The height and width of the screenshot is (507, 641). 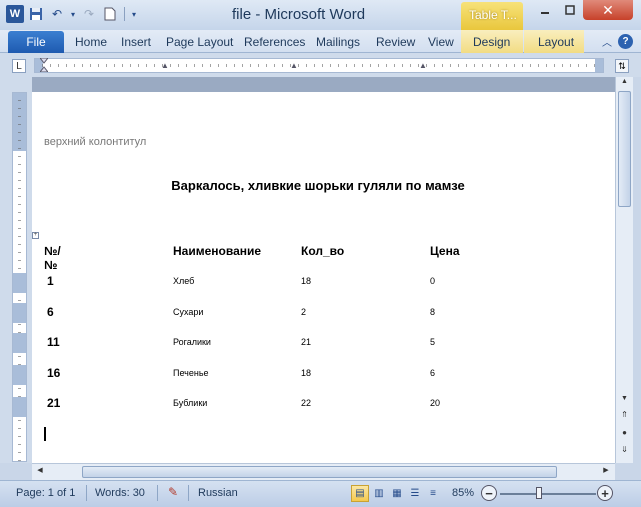 I want to click on previous-page-icon: ⇑, so click(x=624, y=414).